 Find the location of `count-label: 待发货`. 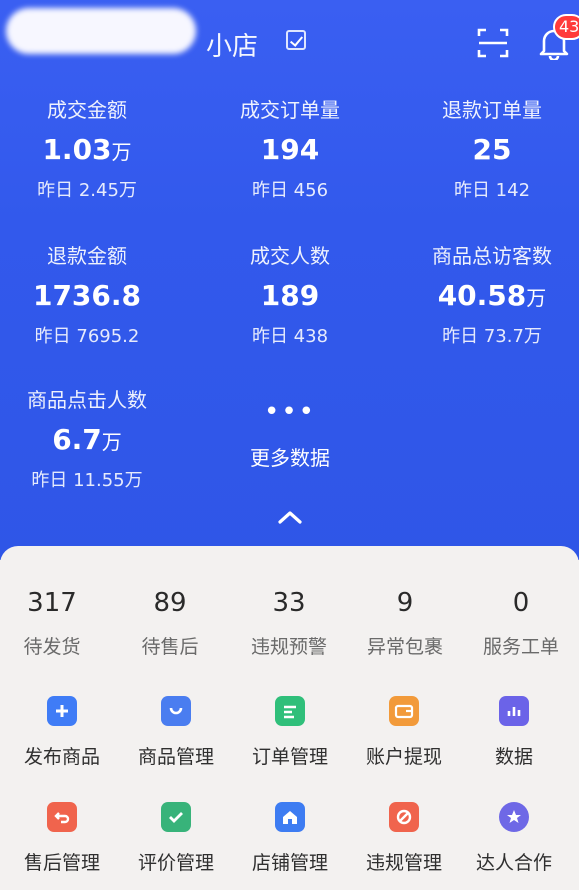

count-label: 待发货 is located at coordinates (52, 647).